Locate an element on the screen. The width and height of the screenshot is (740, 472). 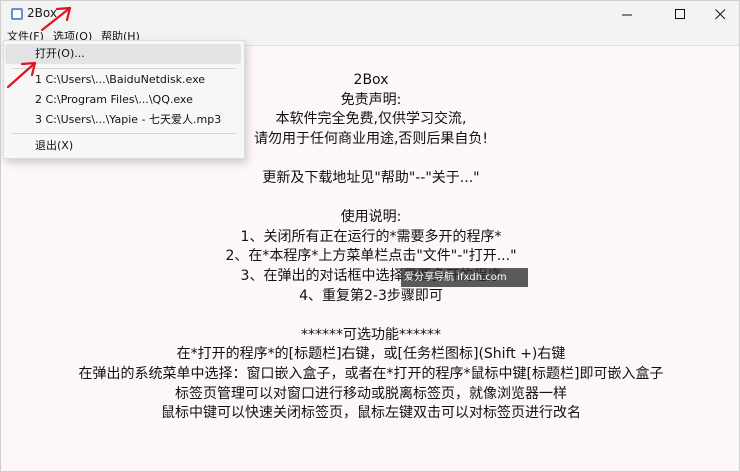
watermark-banner: 爱分享导航 ifxdh.com is located at coordinates (464, 277).